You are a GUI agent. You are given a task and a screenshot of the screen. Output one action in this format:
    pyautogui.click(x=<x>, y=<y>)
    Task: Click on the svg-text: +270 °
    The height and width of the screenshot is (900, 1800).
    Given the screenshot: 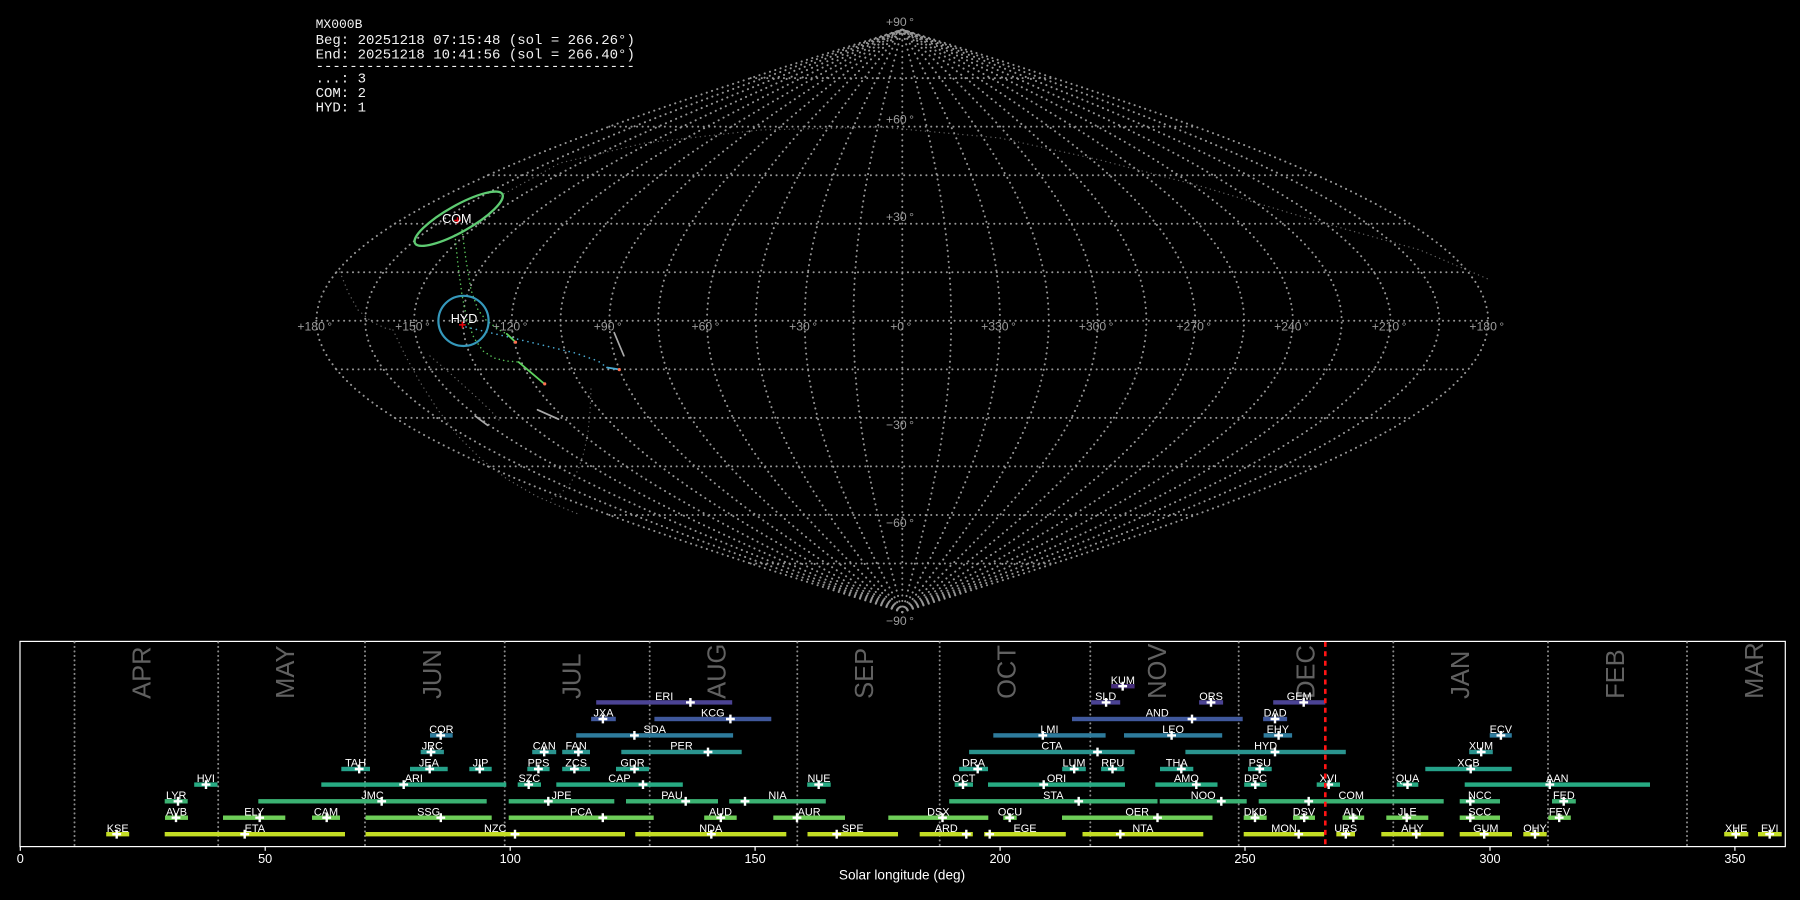 What is the action you would take?
    pyautogui.click(x=1193, y=327)
    